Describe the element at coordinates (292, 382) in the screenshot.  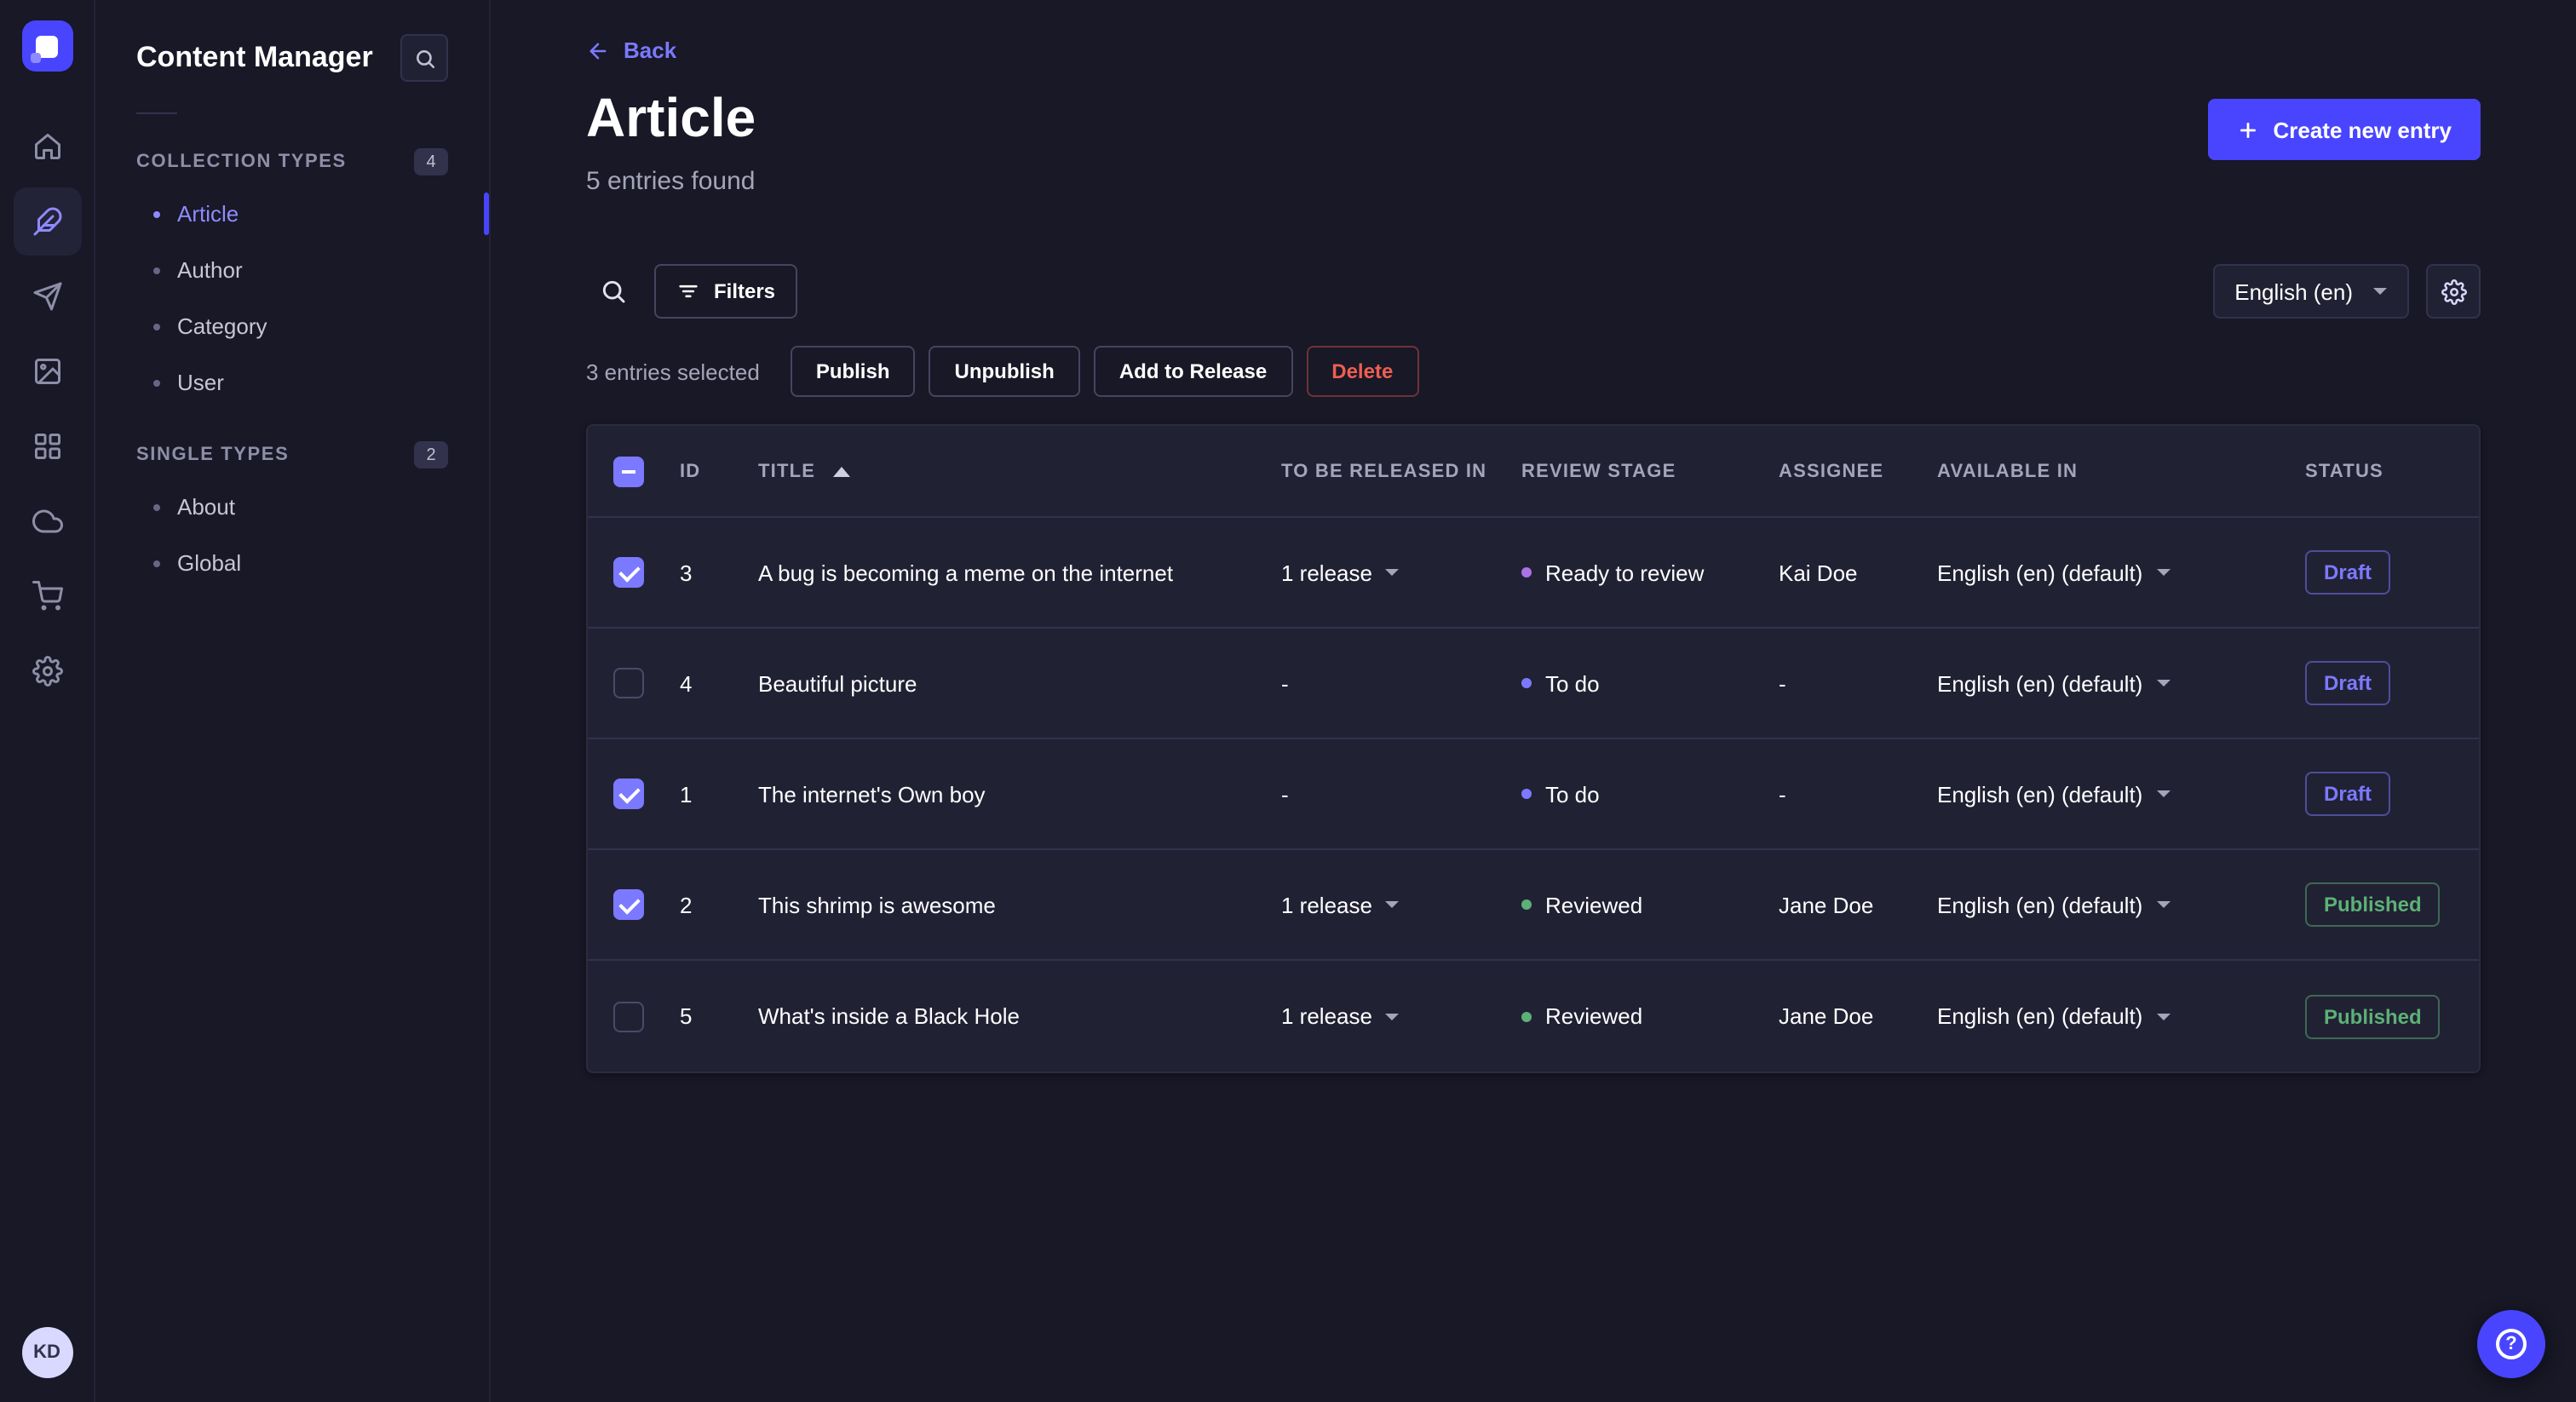
I see `sidebar-item-user: User` at that location.